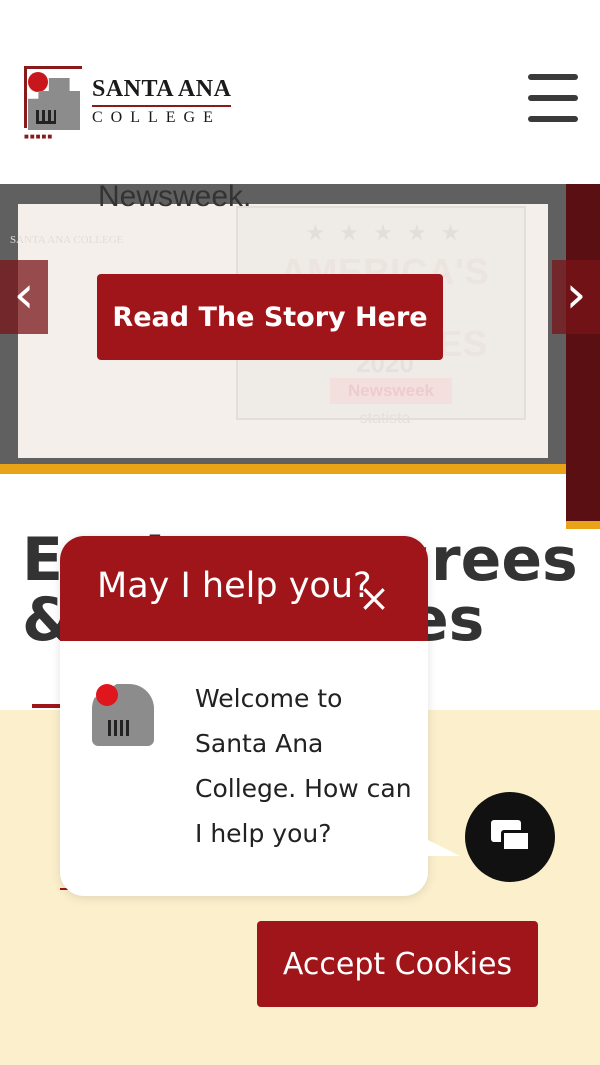  What do you see at coordinates (576, 297) in the screenshot?
I see `carousel-next-icon: ›` at bounding box center [576, 297].